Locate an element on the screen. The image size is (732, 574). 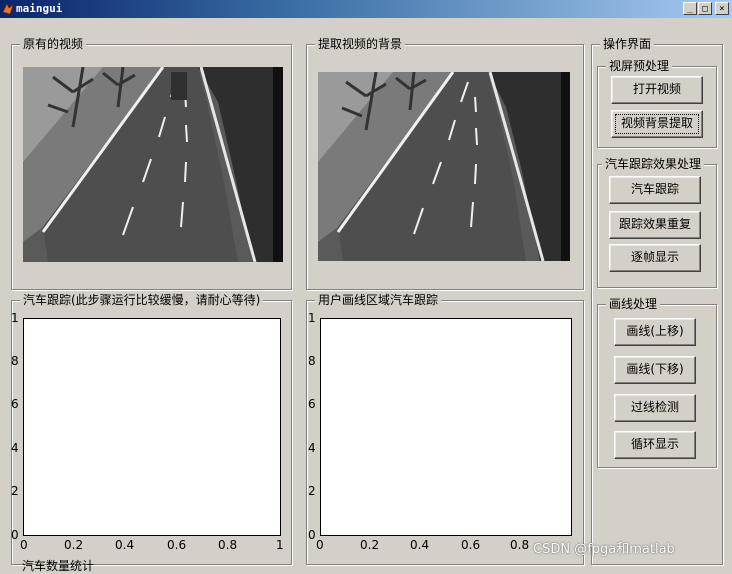
road-scene-image is located at coordinates (153, 164).